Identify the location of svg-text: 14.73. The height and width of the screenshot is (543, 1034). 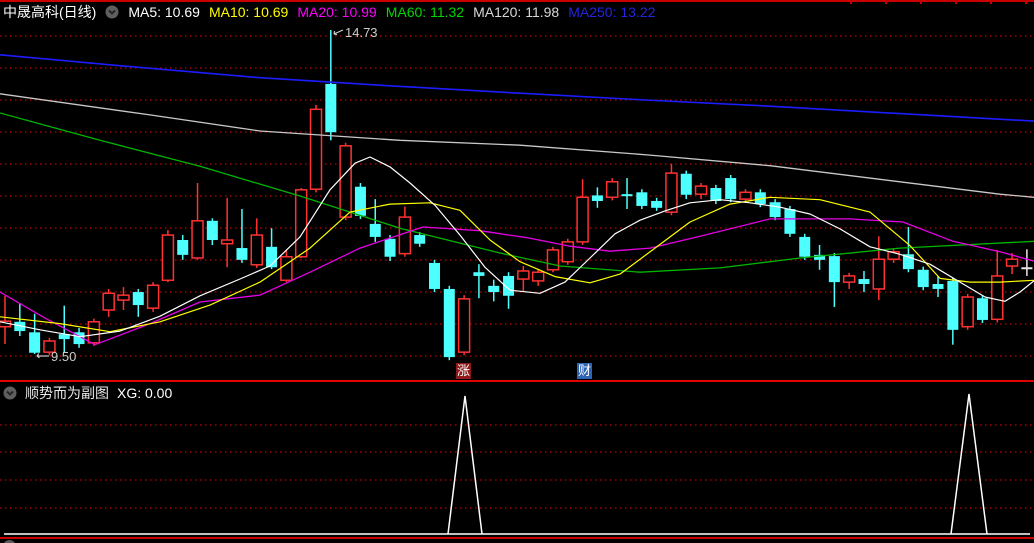
(361, 32).